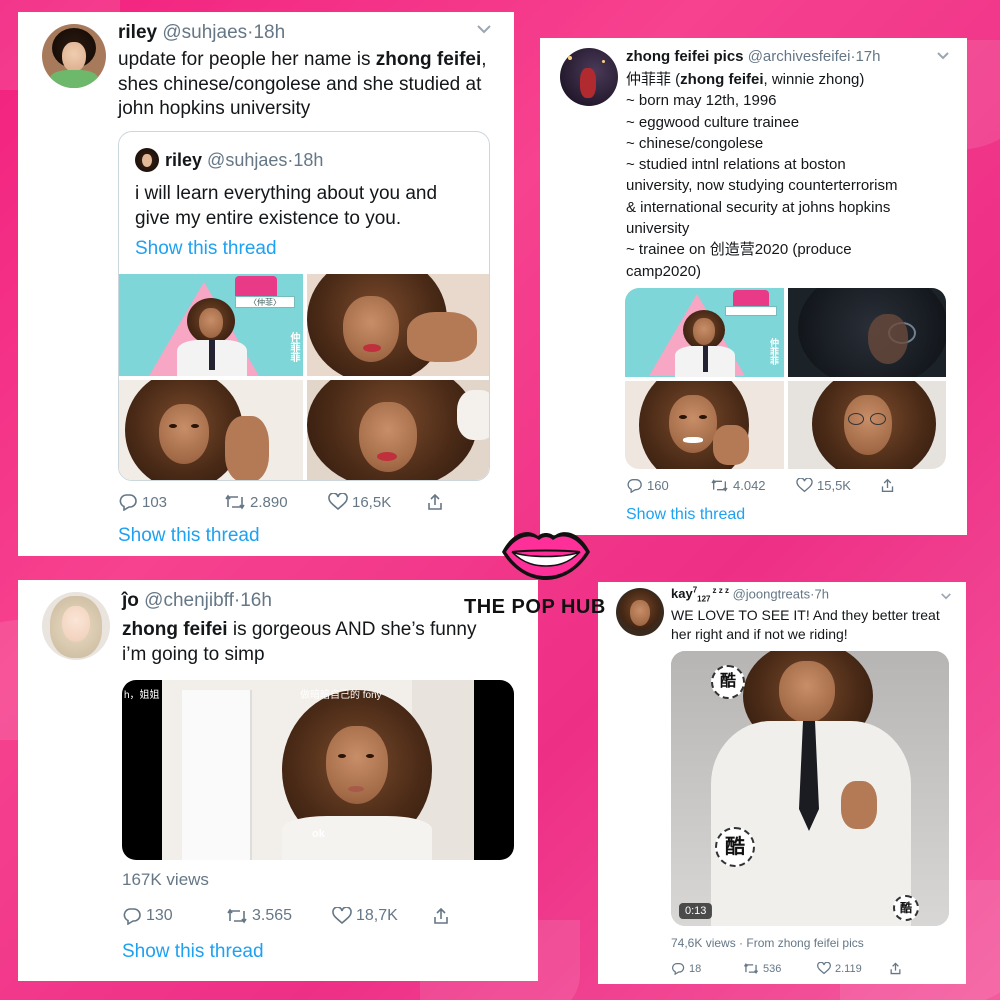 Image resolution: width=1000 pixels, height=1000 pixels. I want to click on like-button: 18,7K, so click(382, 916).